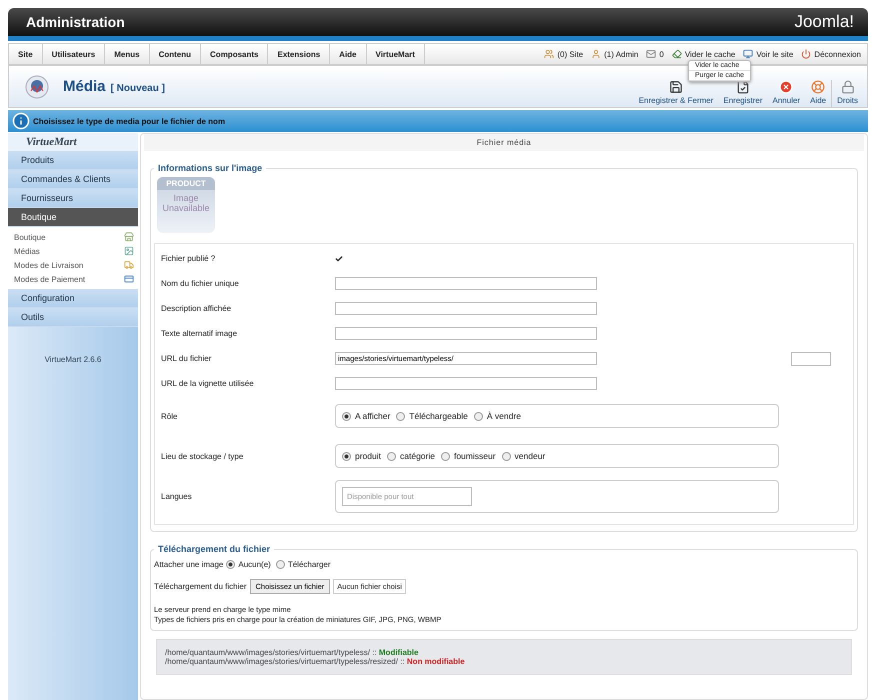 The height and width of the screenshot is (700, 876). What do you see at coordinates (73, 359) in the screenshot?
I see `version-text: VirtueMart 2.6.6` at bounding box center [73, 359].